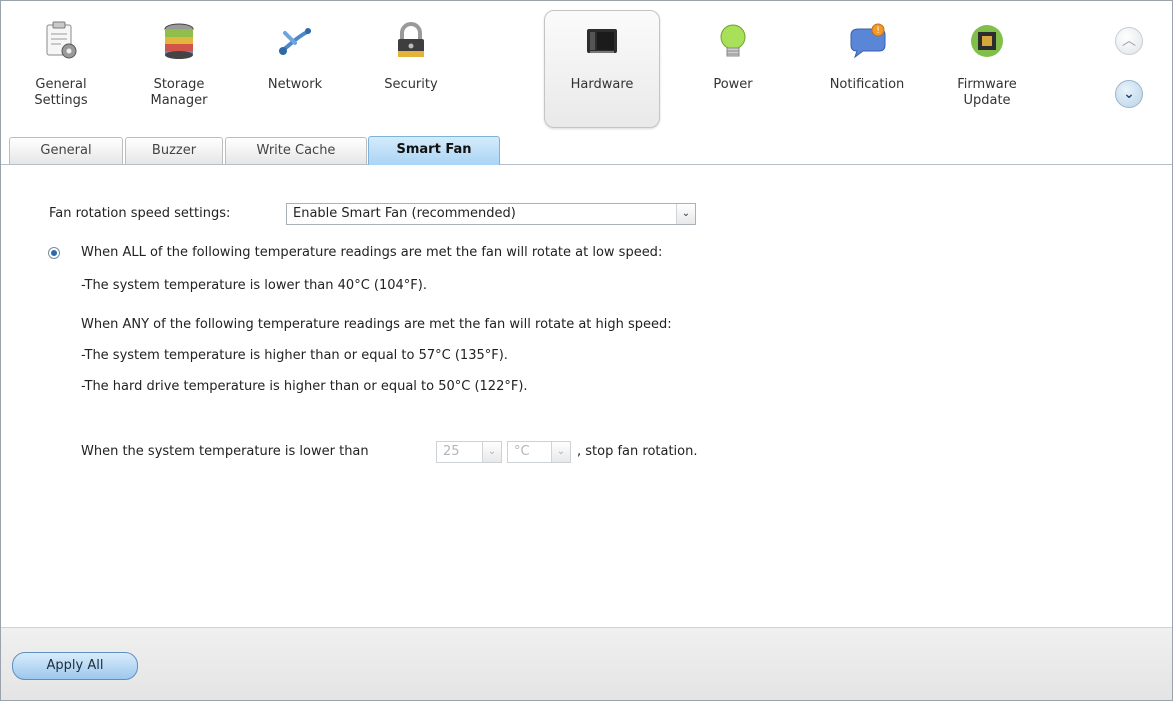 This screenshot has height=701, width=1173. Describe the element at coordinates (867, 84) in the screenshot. I see `nav-label: Notification` at that location.